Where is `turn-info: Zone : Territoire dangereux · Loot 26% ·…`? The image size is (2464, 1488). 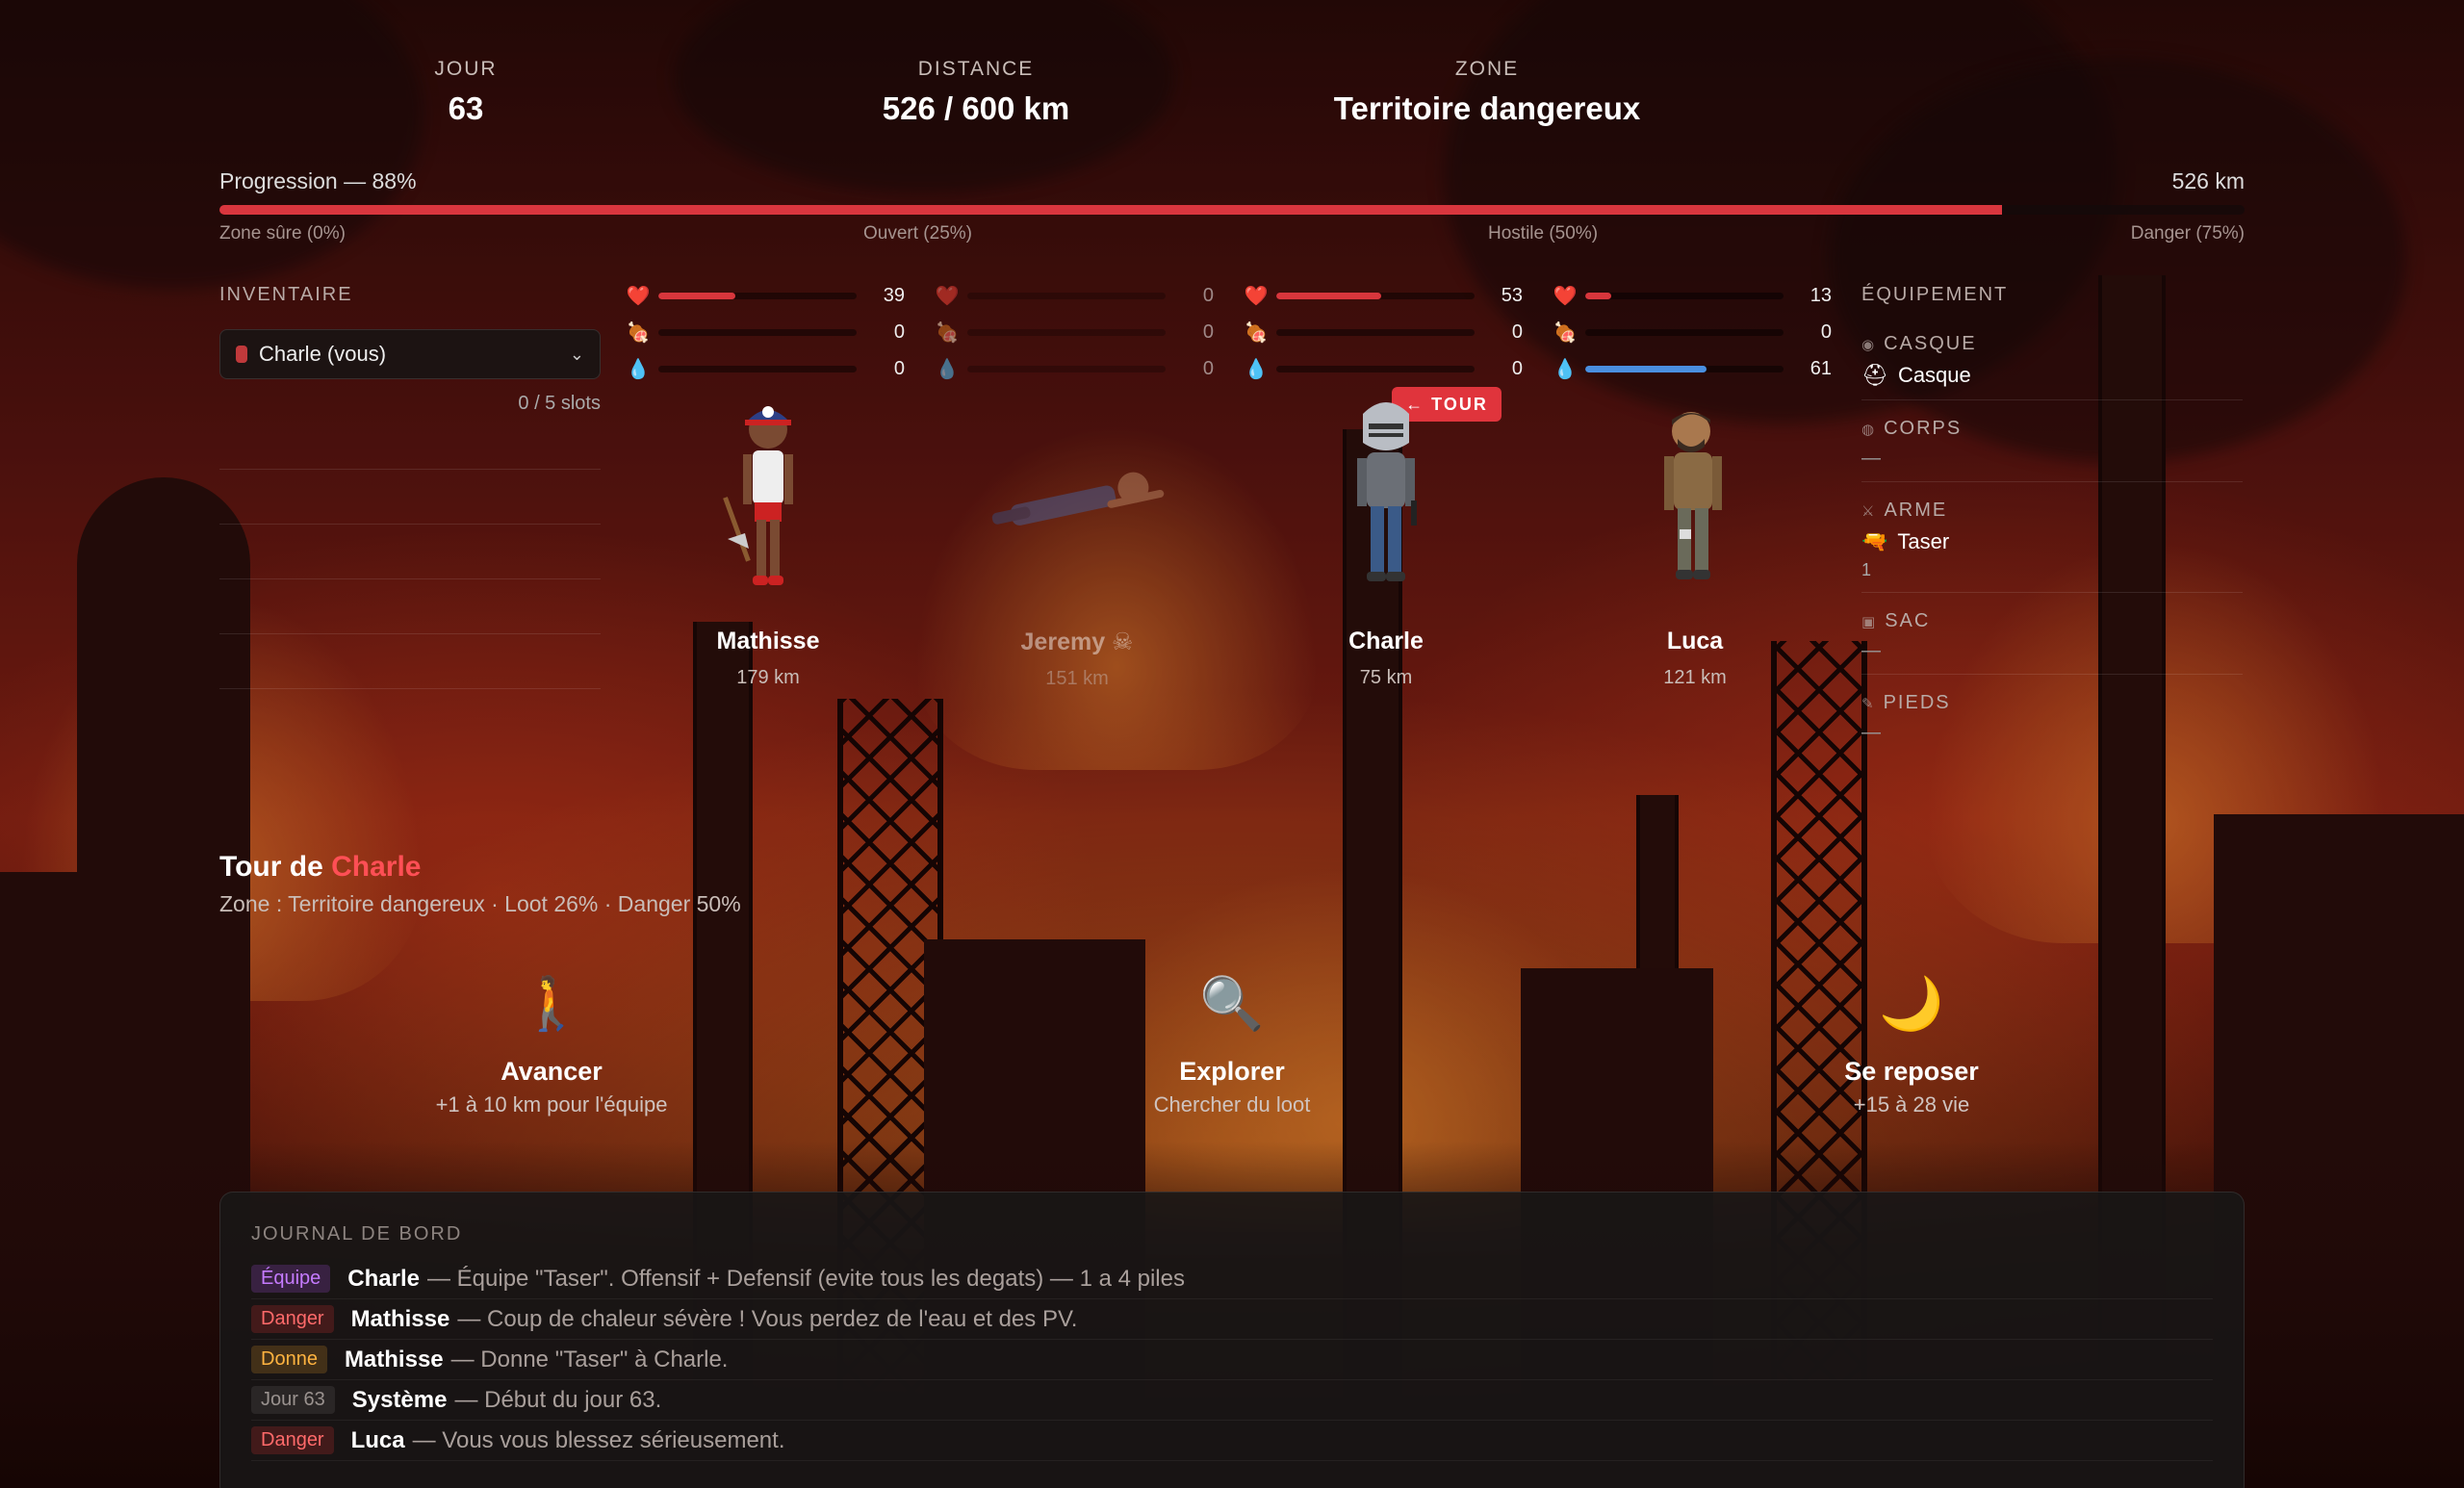 turn-info: Zone : Territoire dangereux · Loot 26% ·… is located at coordinates (480, 904).